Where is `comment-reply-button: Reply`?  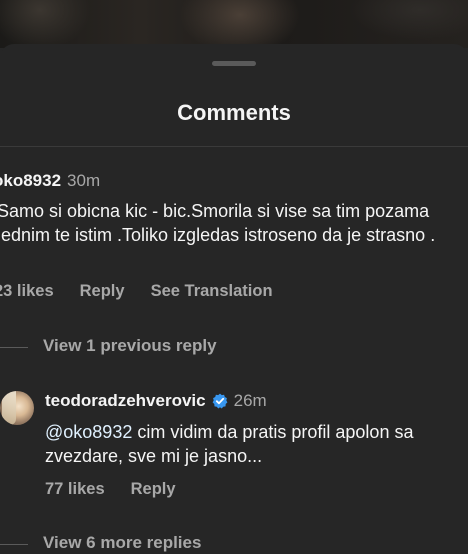 comment-reply-button: Reply is located at coordinates (102, 291).